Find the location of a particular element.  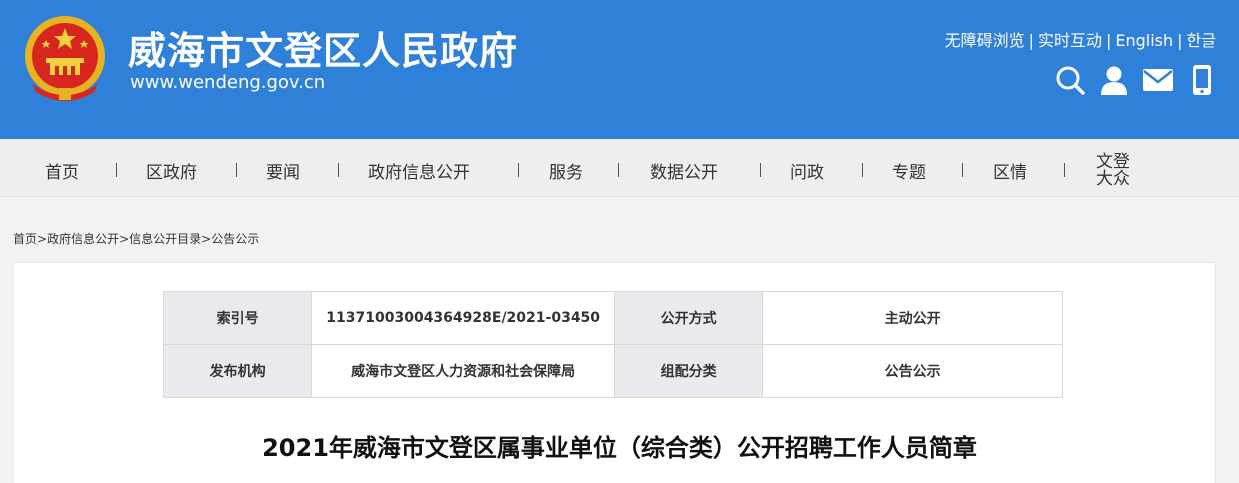

breadcrumb: 首页>政府信息公开>信息公开目录>公告公示 is located at coordinates (136, 238).